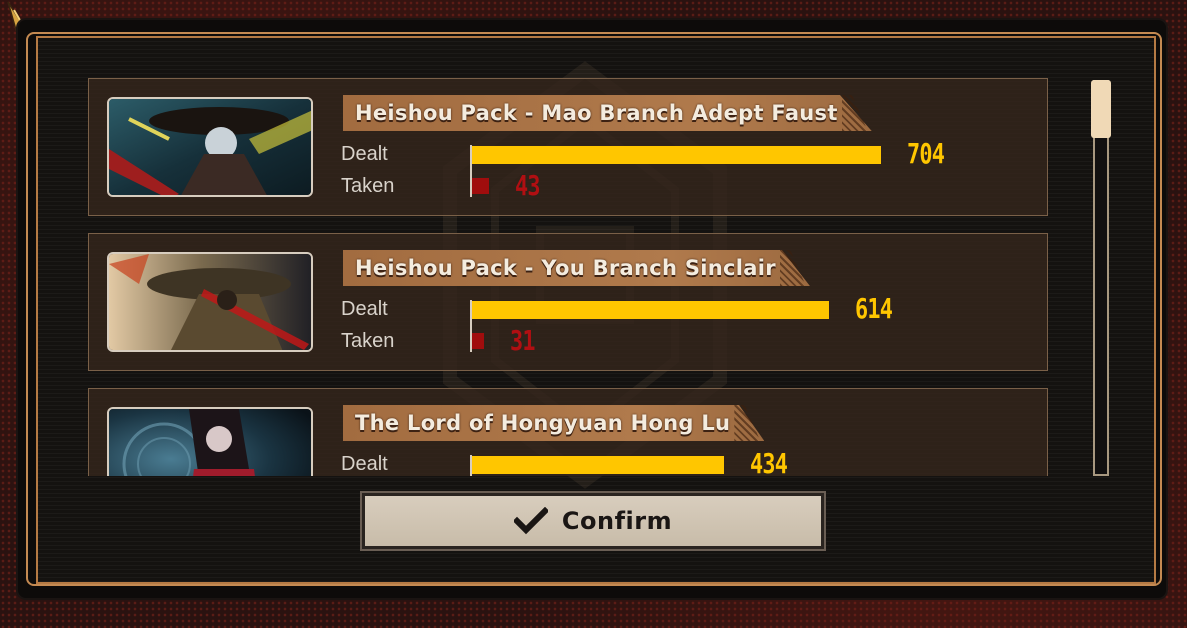 Image resolution: width=1187 pixels, height=628 pixels. I want to click on character-name: The Lord of Hongyuan Hong Lu, so click(554, 423).